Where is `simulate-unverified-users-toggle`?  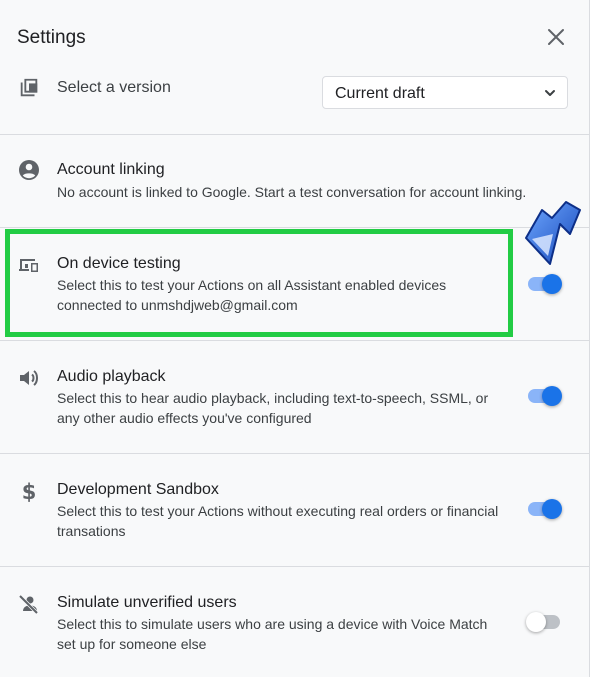 simulate-unverified-users-toggle is located at coordinates (544, 622).